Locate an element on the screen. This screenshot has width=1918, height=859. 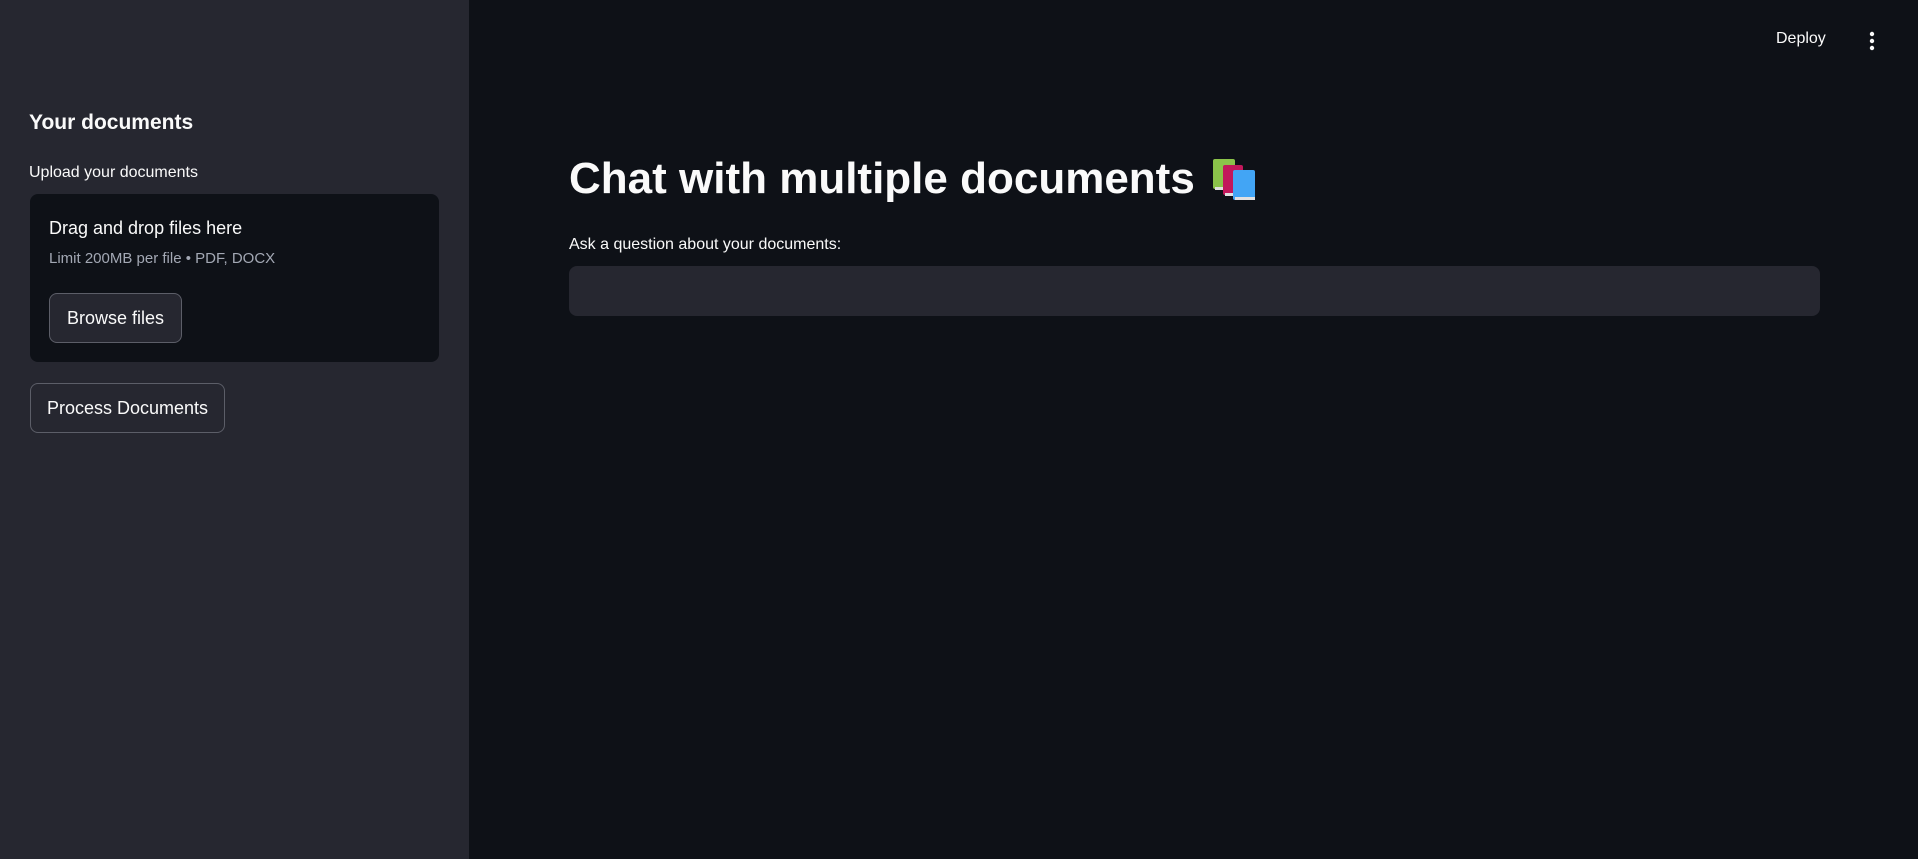
uploader-label: Upload your documents is located at coordinates (113, 172).